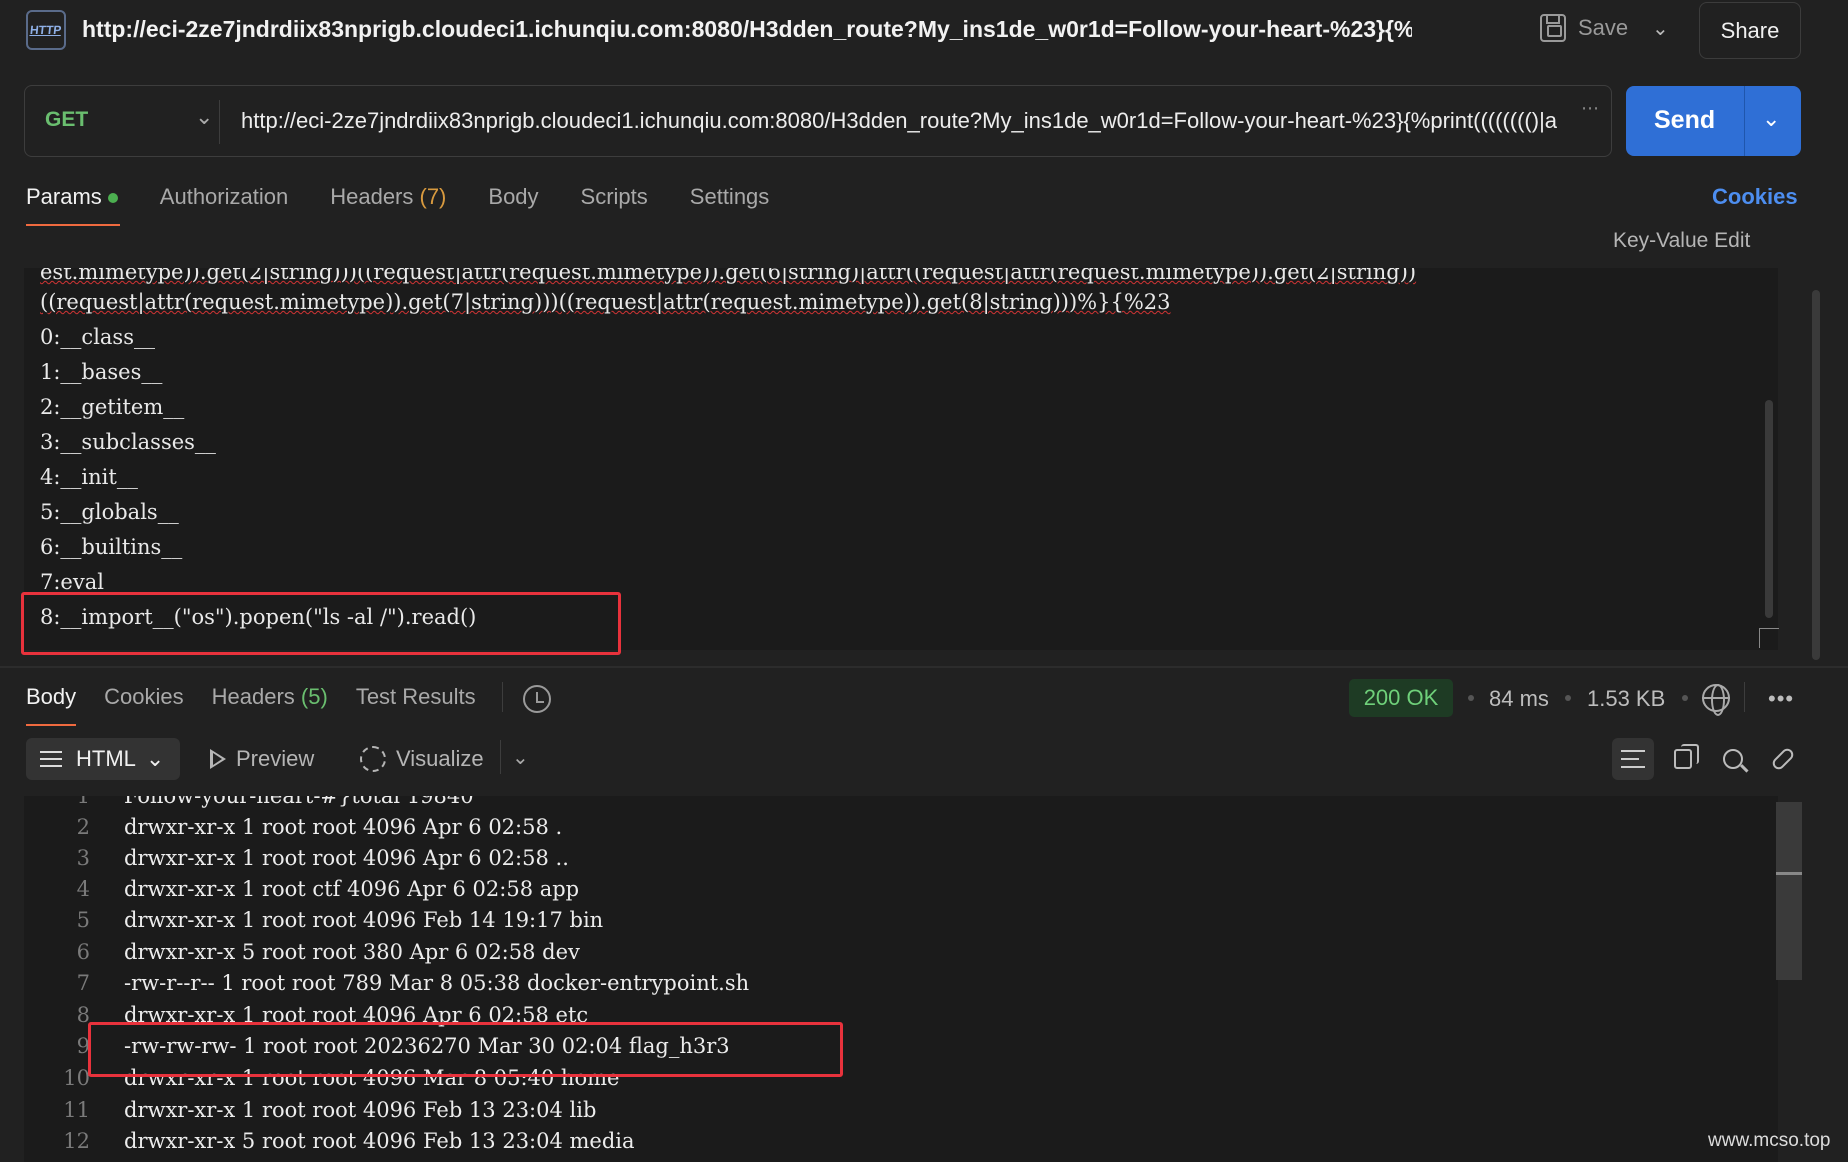  Describe the element at coordinates (73, 205) in the screenshot. I see `tab-params: Params` at that location.